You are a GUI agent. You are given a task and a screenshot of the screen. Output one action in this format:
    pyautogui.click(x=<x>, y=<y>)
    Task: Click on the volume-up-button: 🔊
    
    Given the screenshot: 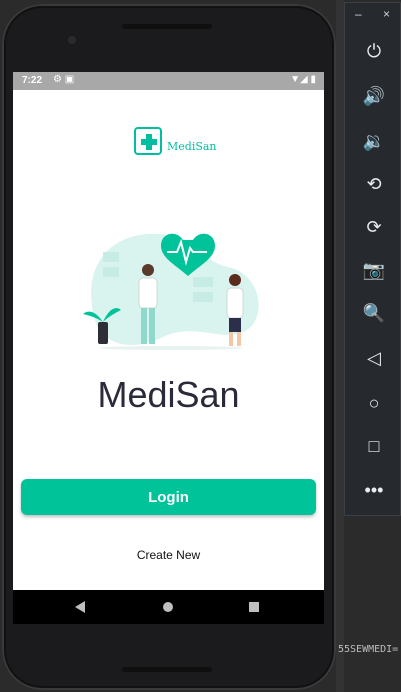 What is the action you would take?
    pyautogui.click(x=374, y=96)
    